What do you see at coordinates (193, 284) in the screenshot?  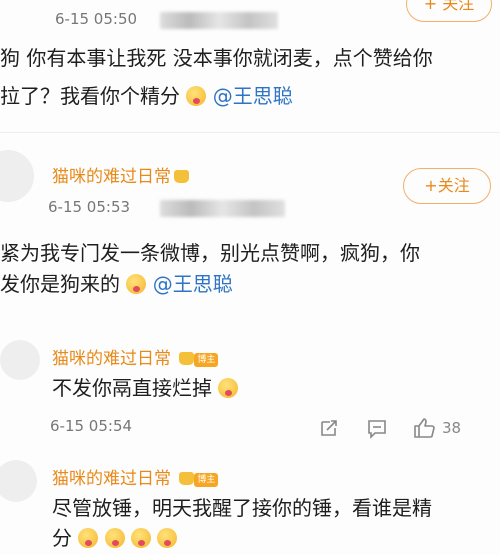 I see `comment2-mention-link: @王思聪` at bounding box center [193, 284].